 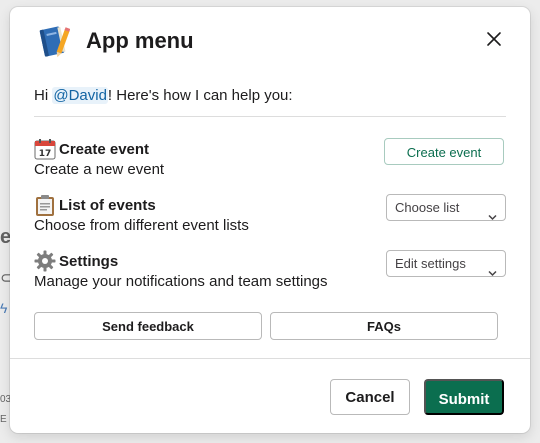 I want to click on greeting-prefix: Hi, so click(x=43, y=95).